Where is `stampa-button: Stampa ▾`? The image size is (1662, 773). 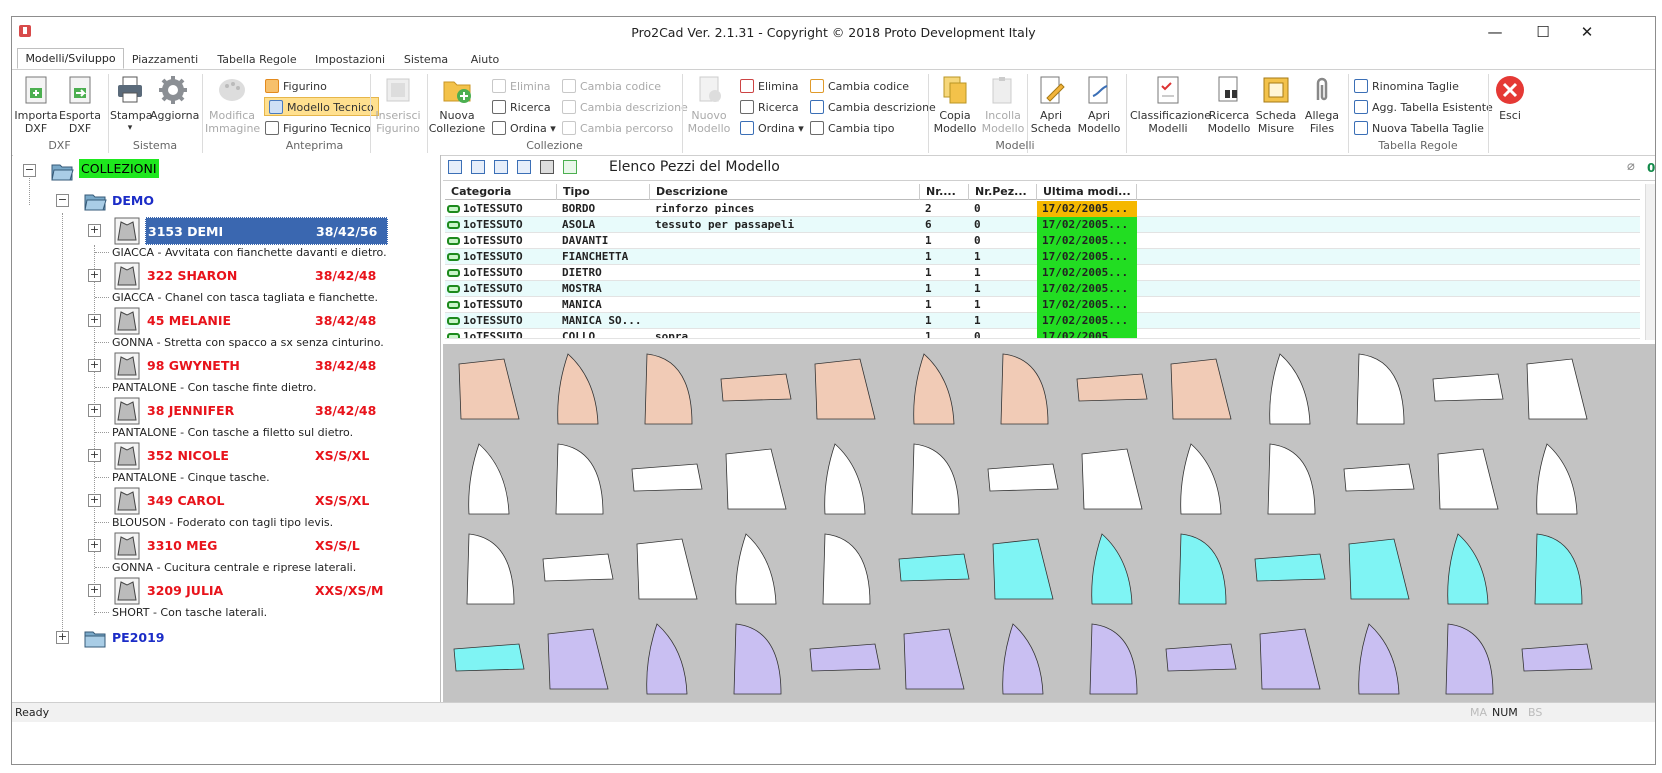
stampa-button: Stampa ▾ is located at coordinates (131, 103).